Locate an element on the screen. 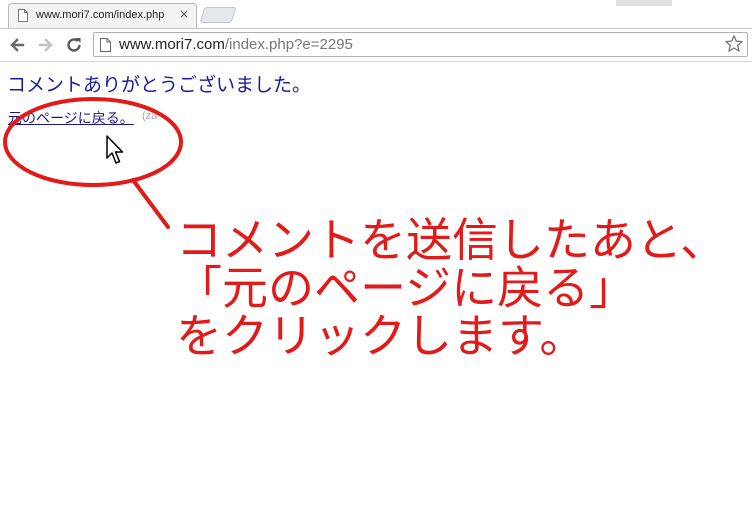 Image resolution: width=752 pixels, height=511 pixels. back-to-original-page-link: 元のページに戻る。 is located at coordinates (71, 118).